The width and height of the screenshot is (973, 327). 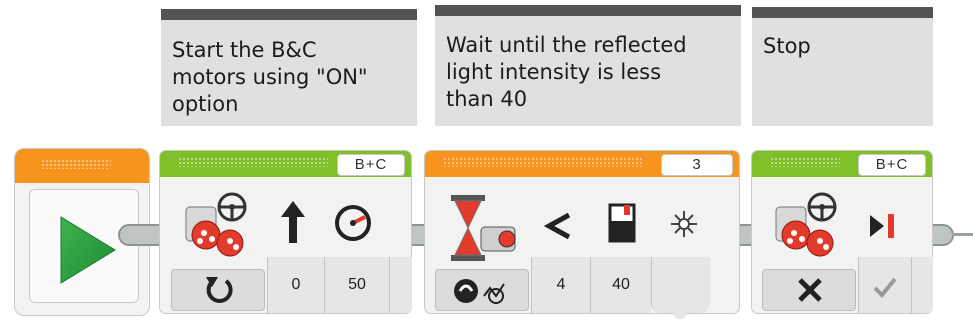 I want to click on steering-arrow-icon, so click(x=293, y=222).